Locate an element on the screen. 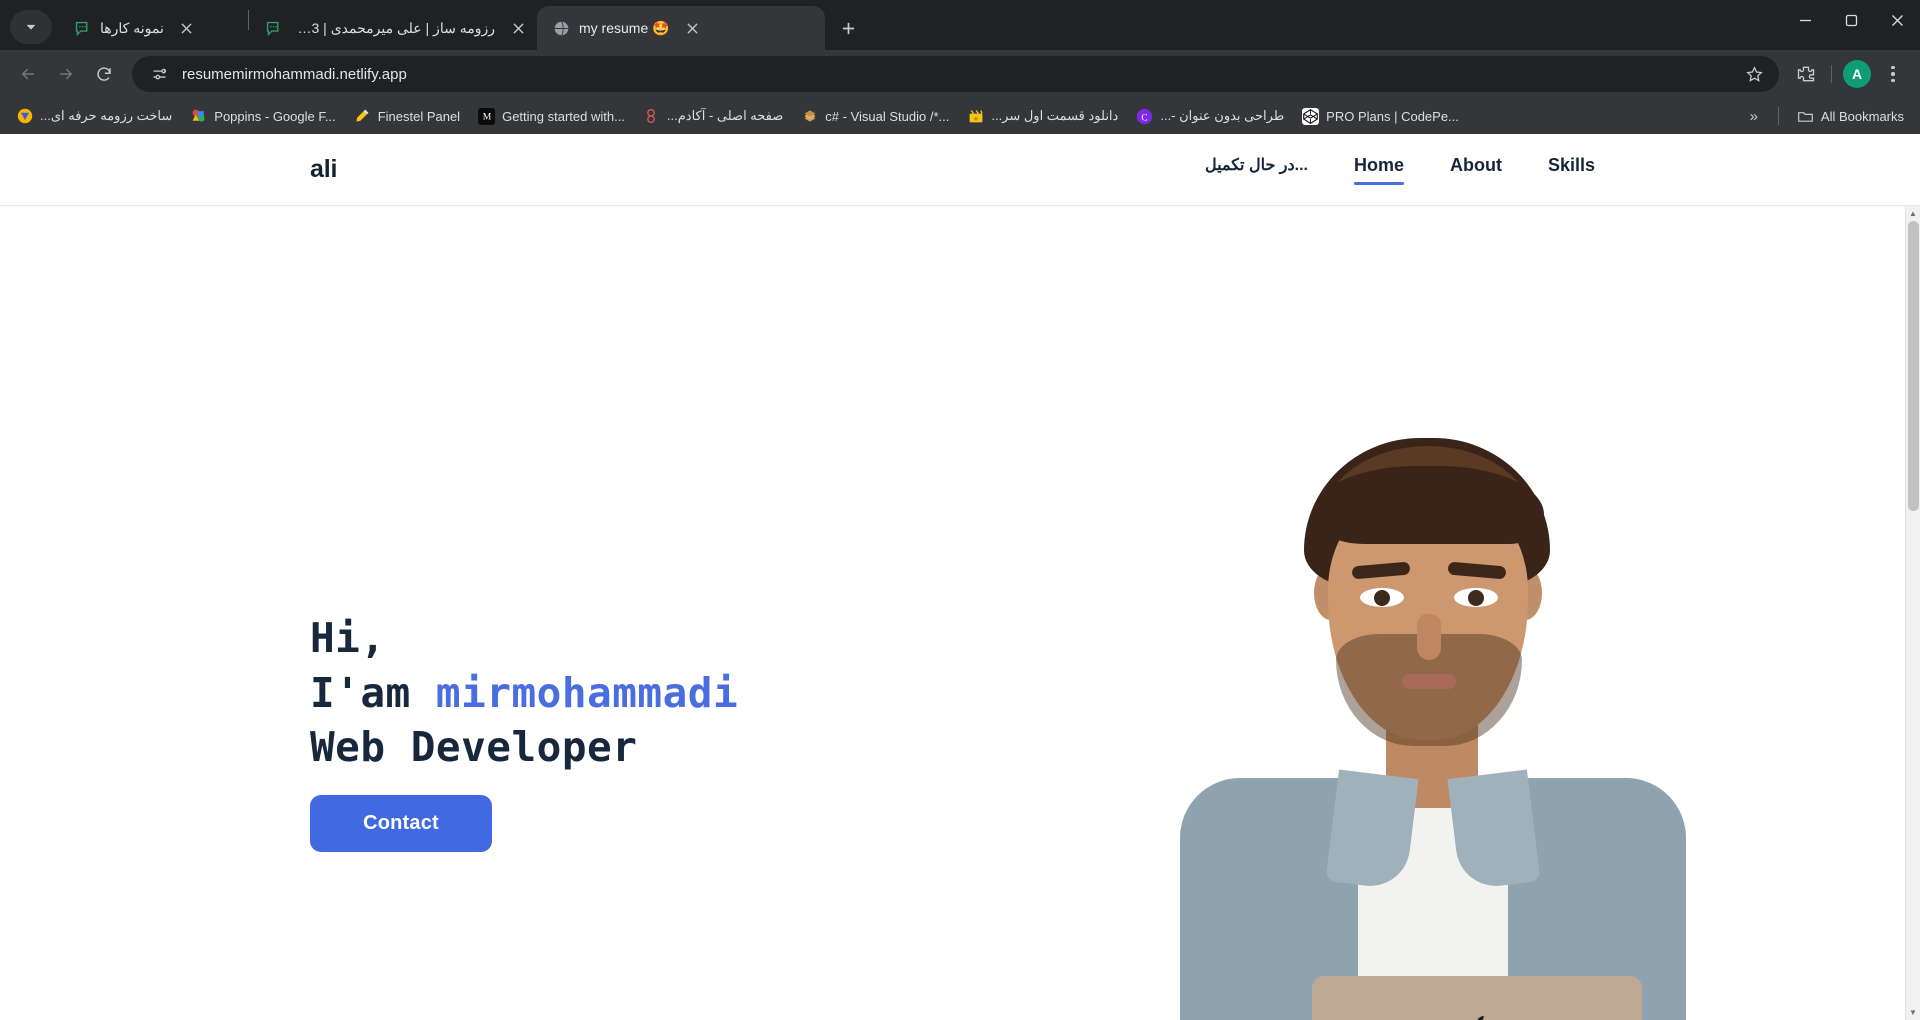  bookmarks-overflow-button: » is located at coordinates (1754, 116).